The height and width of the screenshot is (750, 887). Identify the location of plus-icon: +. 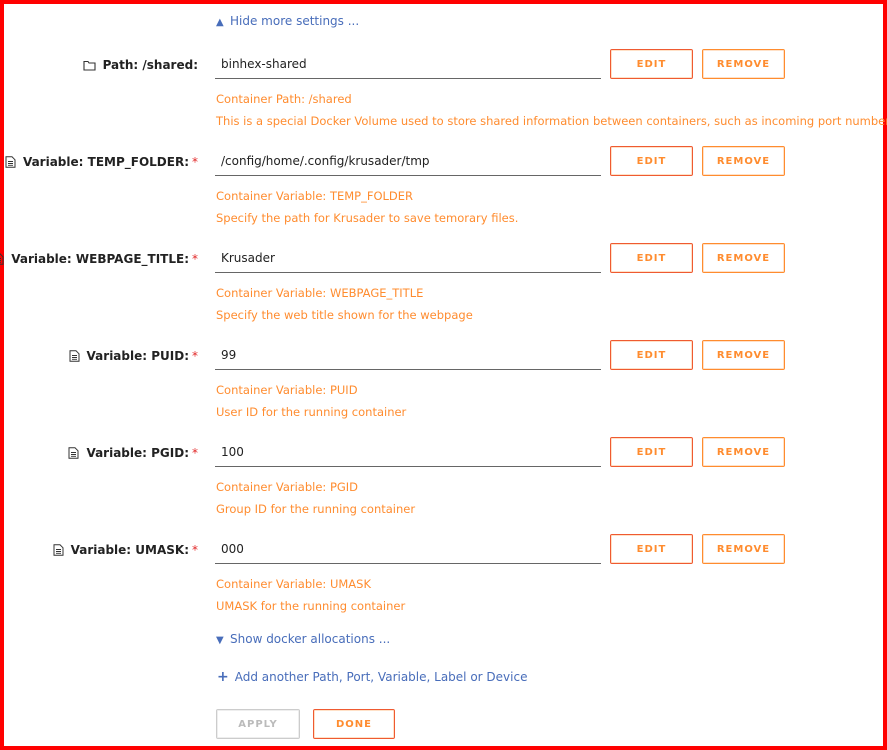
(223, 677).